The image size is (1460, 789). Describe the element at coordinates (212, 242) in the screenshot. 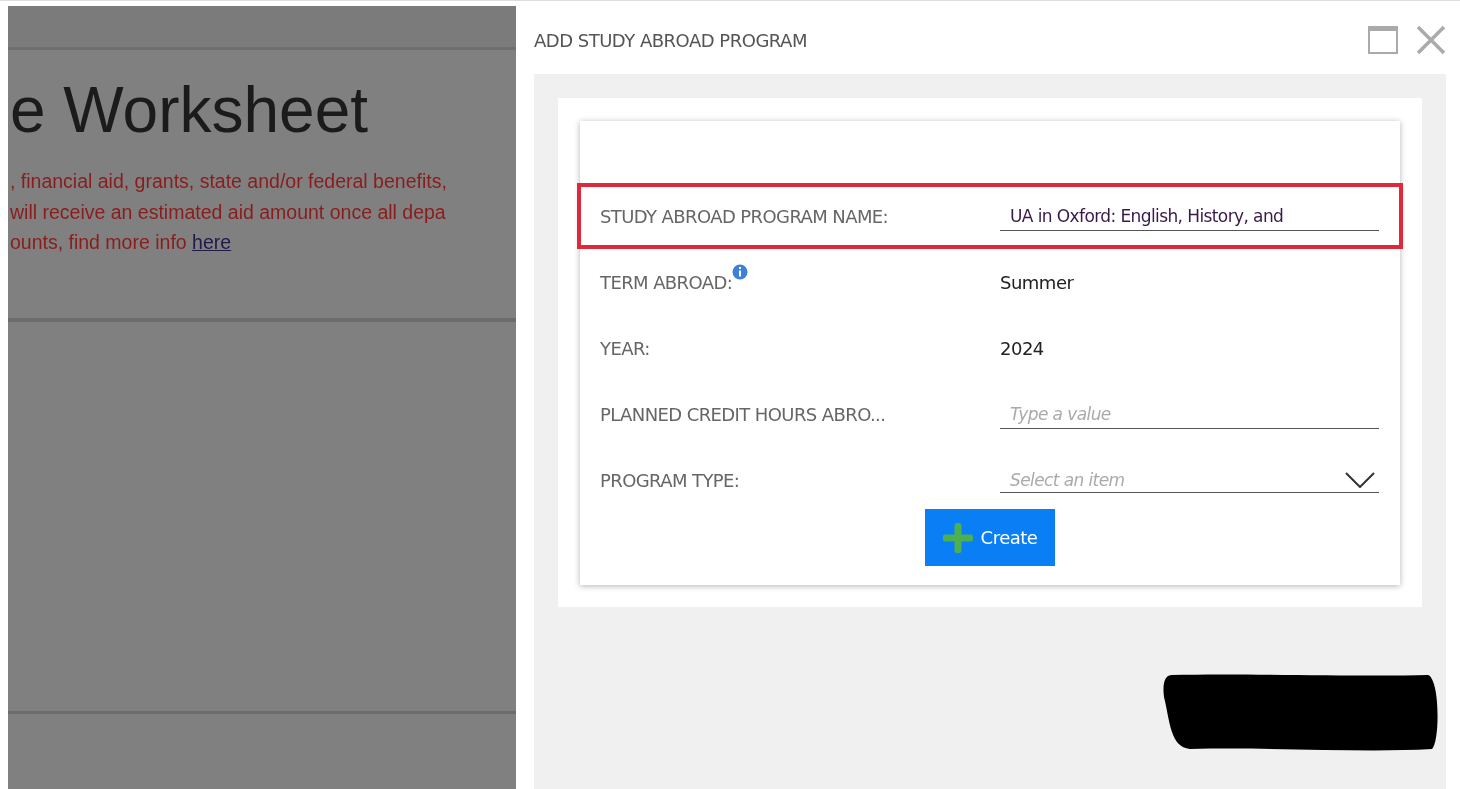

I see `here-link: here` at that location.